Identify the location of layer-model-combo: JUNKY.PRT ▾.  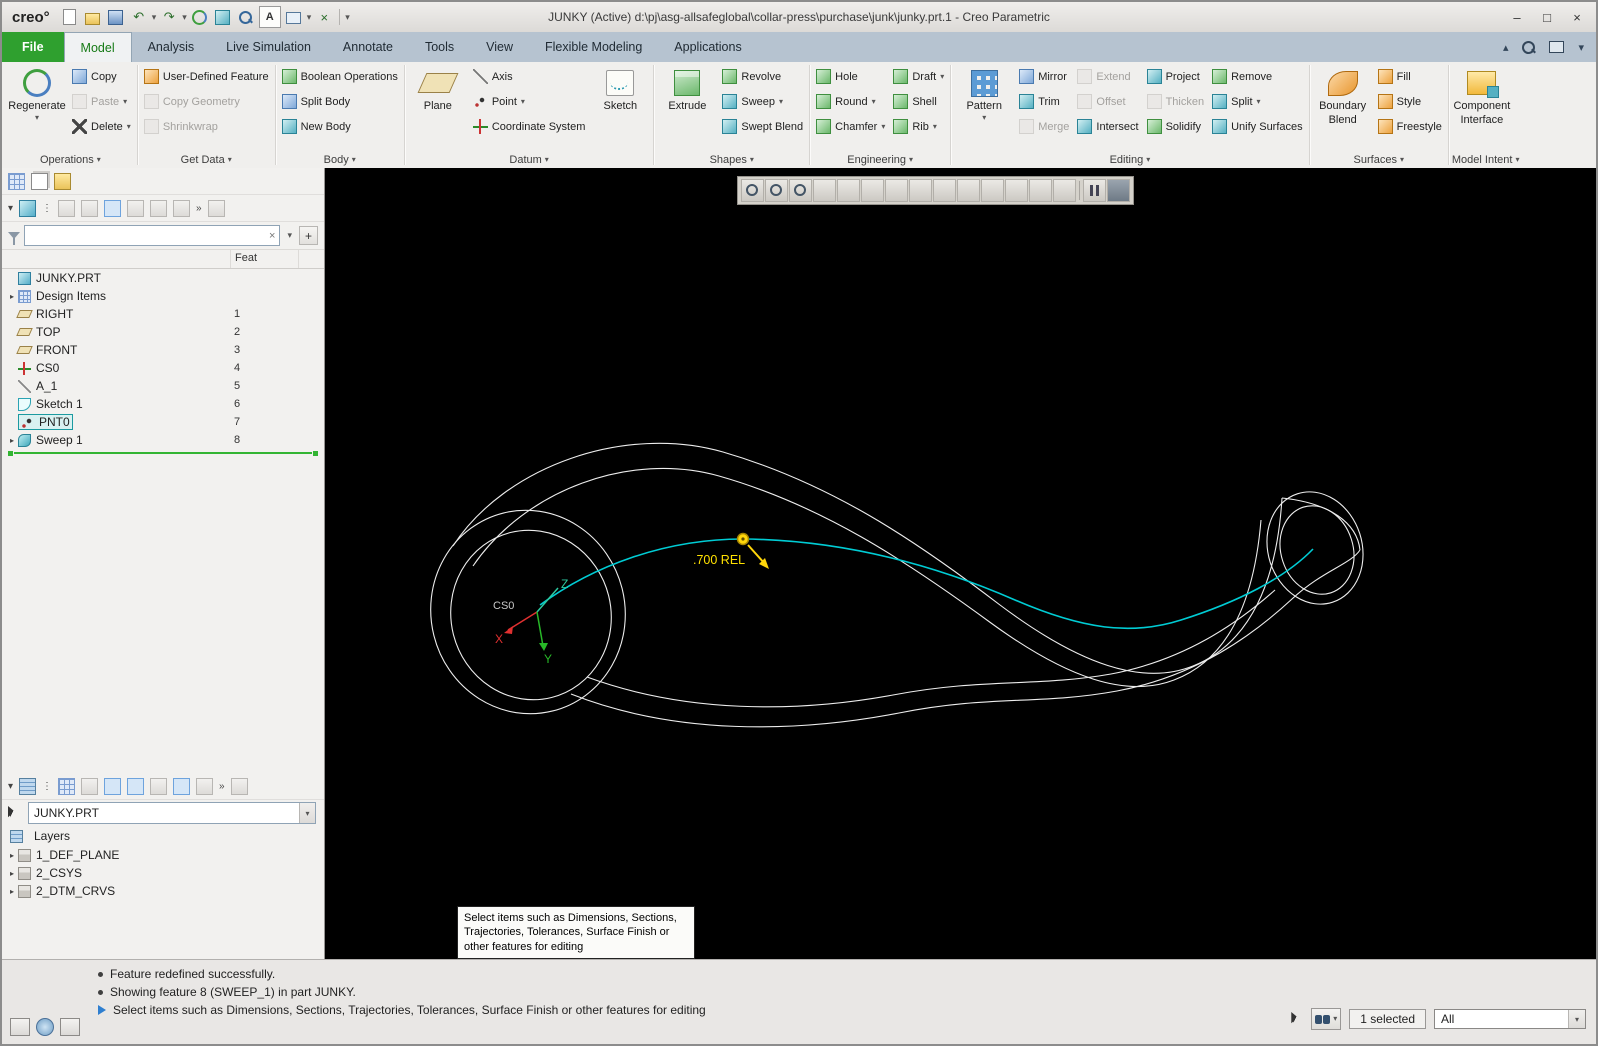
(172, 813).